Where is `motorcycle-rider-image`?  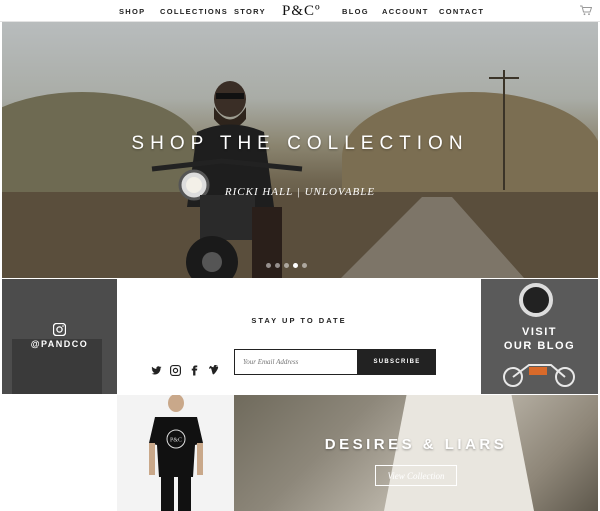 motorcycle-rider-image is located at coordinates (227, 179).